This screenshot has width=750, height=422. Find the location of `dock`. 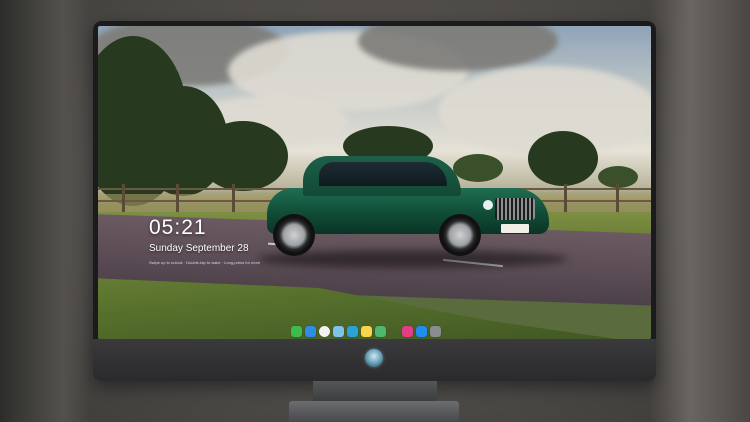

dock is located at coordinates (366, 331).